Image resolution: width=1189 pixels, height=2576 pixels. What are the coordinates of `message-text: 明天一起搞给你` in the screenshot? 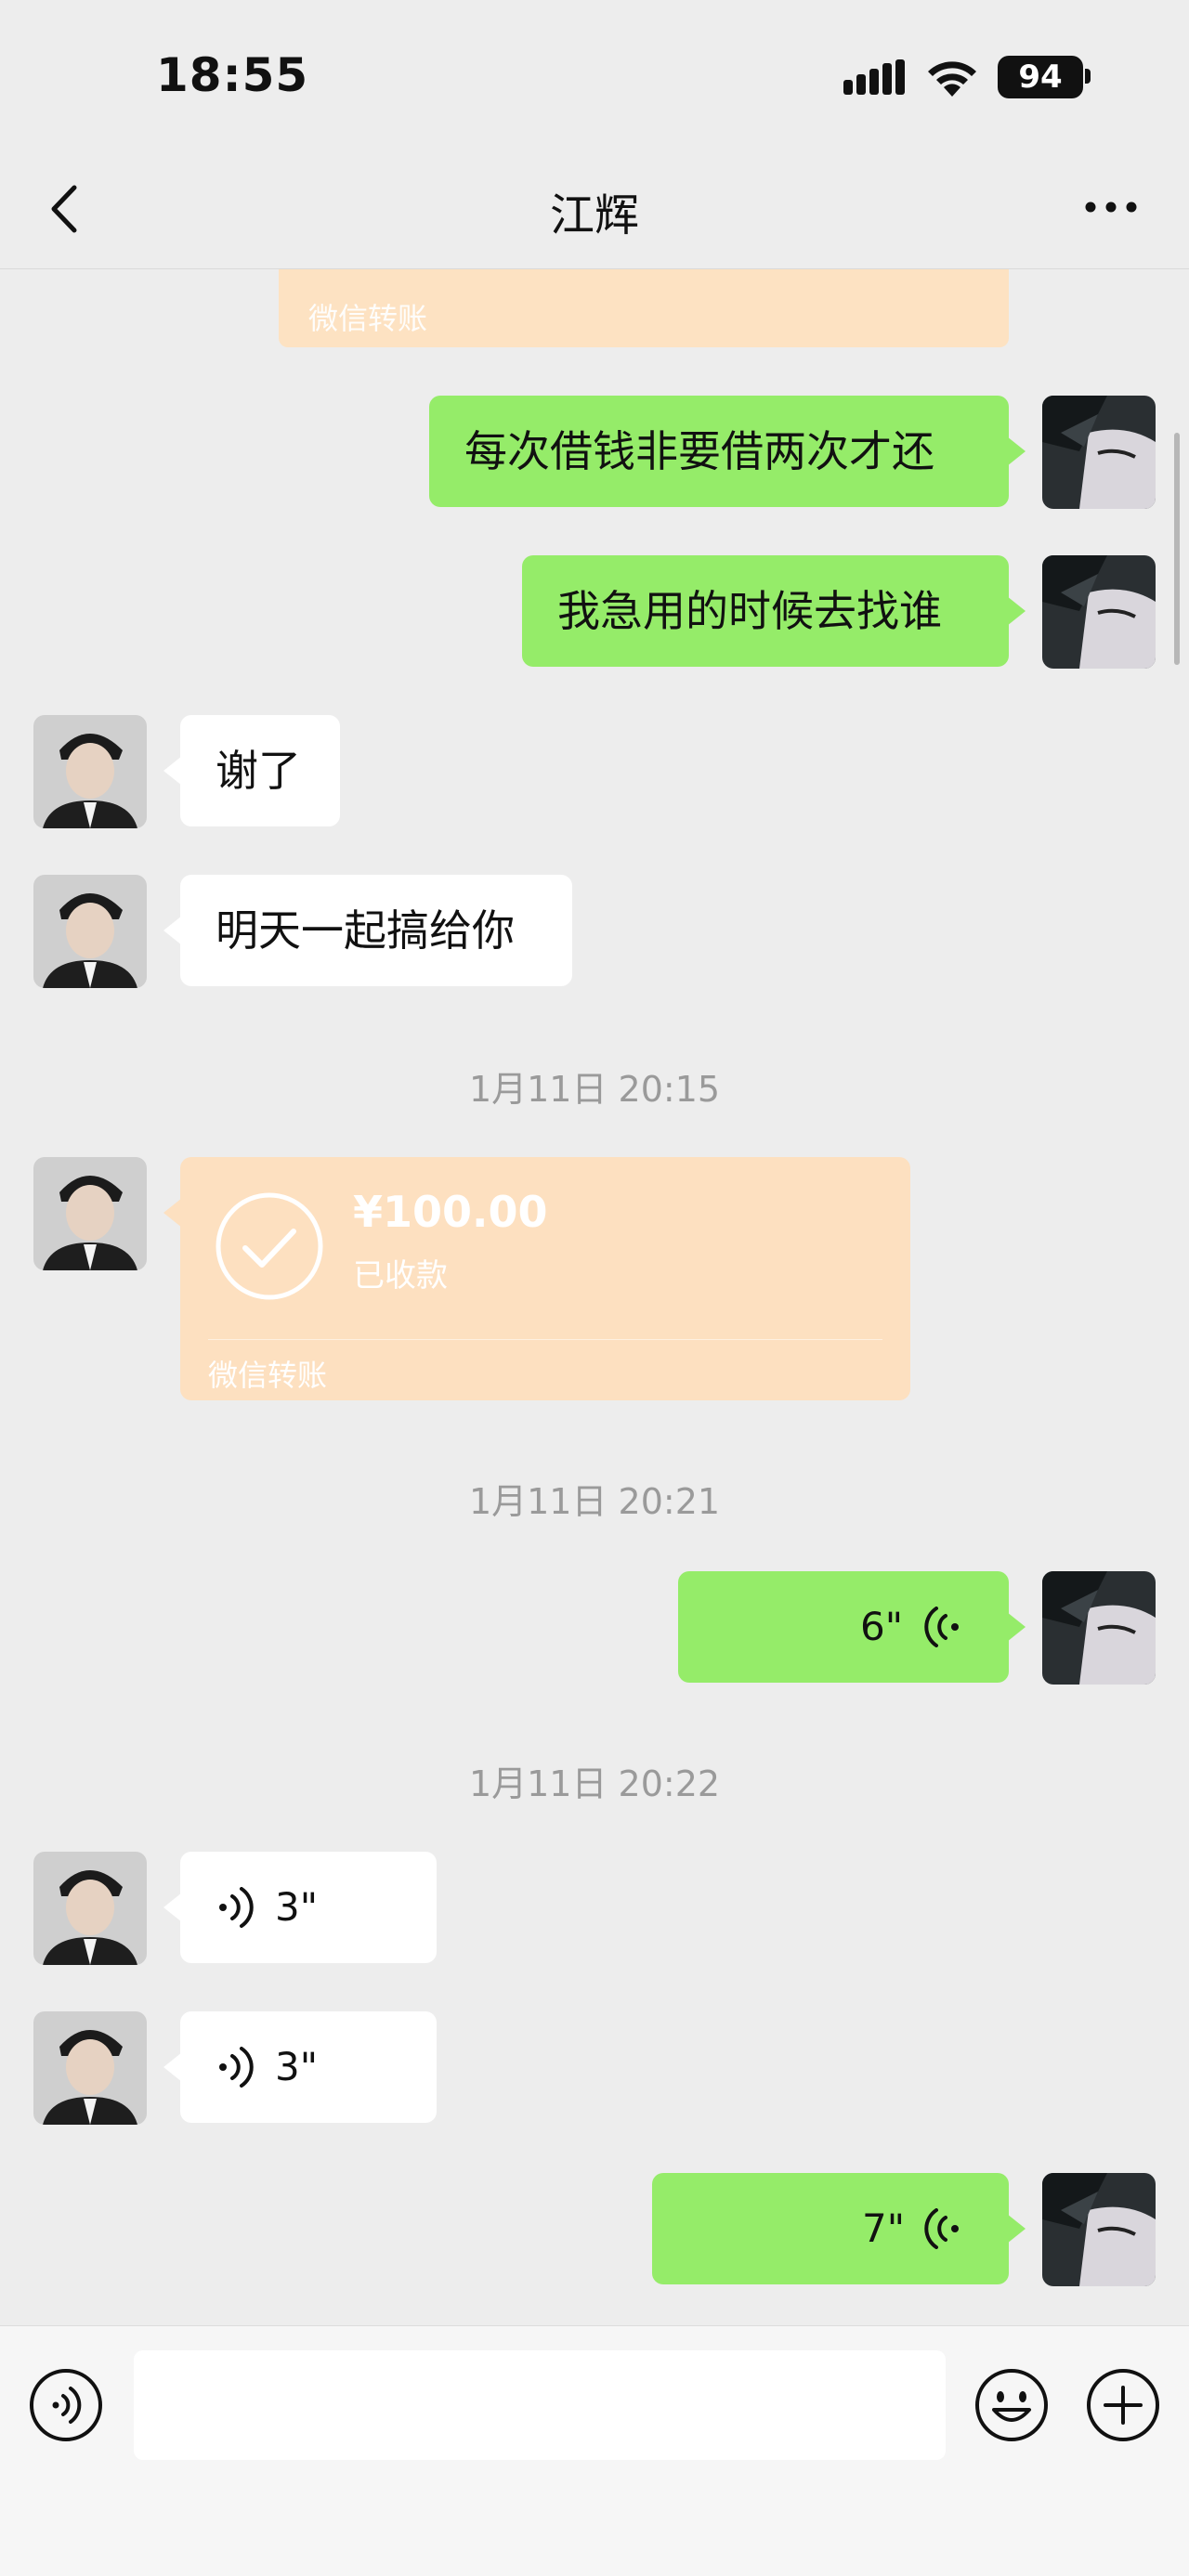 It's located at (365, 931).